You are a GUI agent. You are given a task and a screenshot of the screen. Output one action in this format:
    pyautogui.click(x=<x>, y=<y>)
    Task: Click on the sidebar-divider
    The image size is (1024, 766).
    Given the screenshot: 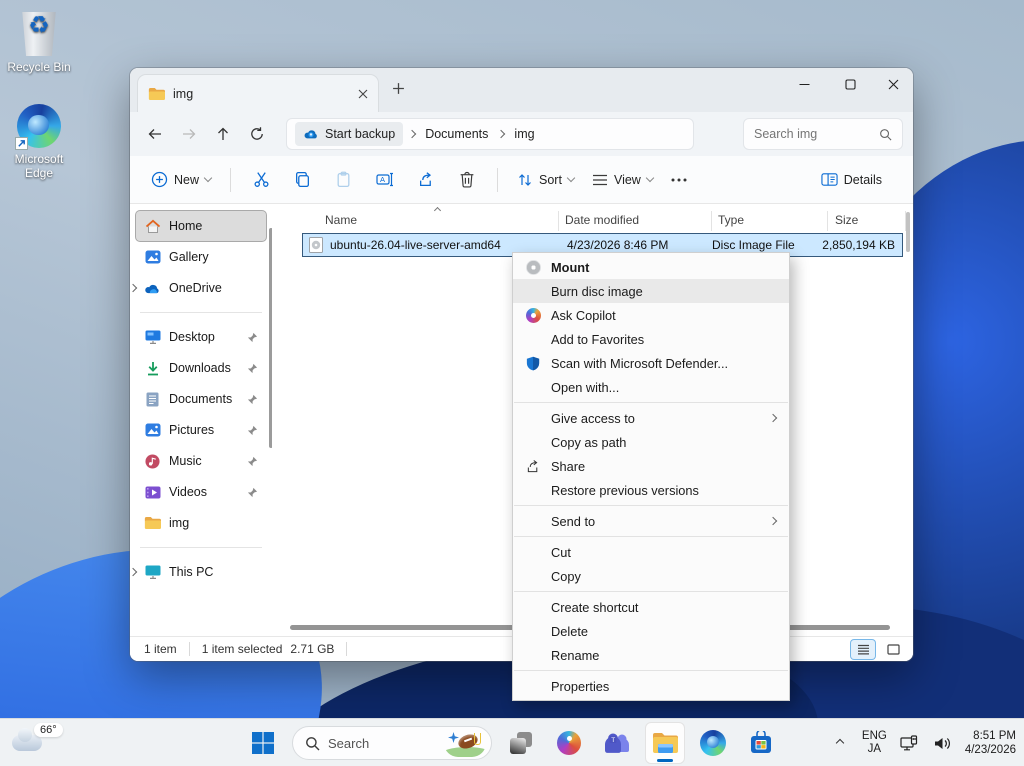 What is the action you would take?
    pyautogui.click(x=201, y=312)
    